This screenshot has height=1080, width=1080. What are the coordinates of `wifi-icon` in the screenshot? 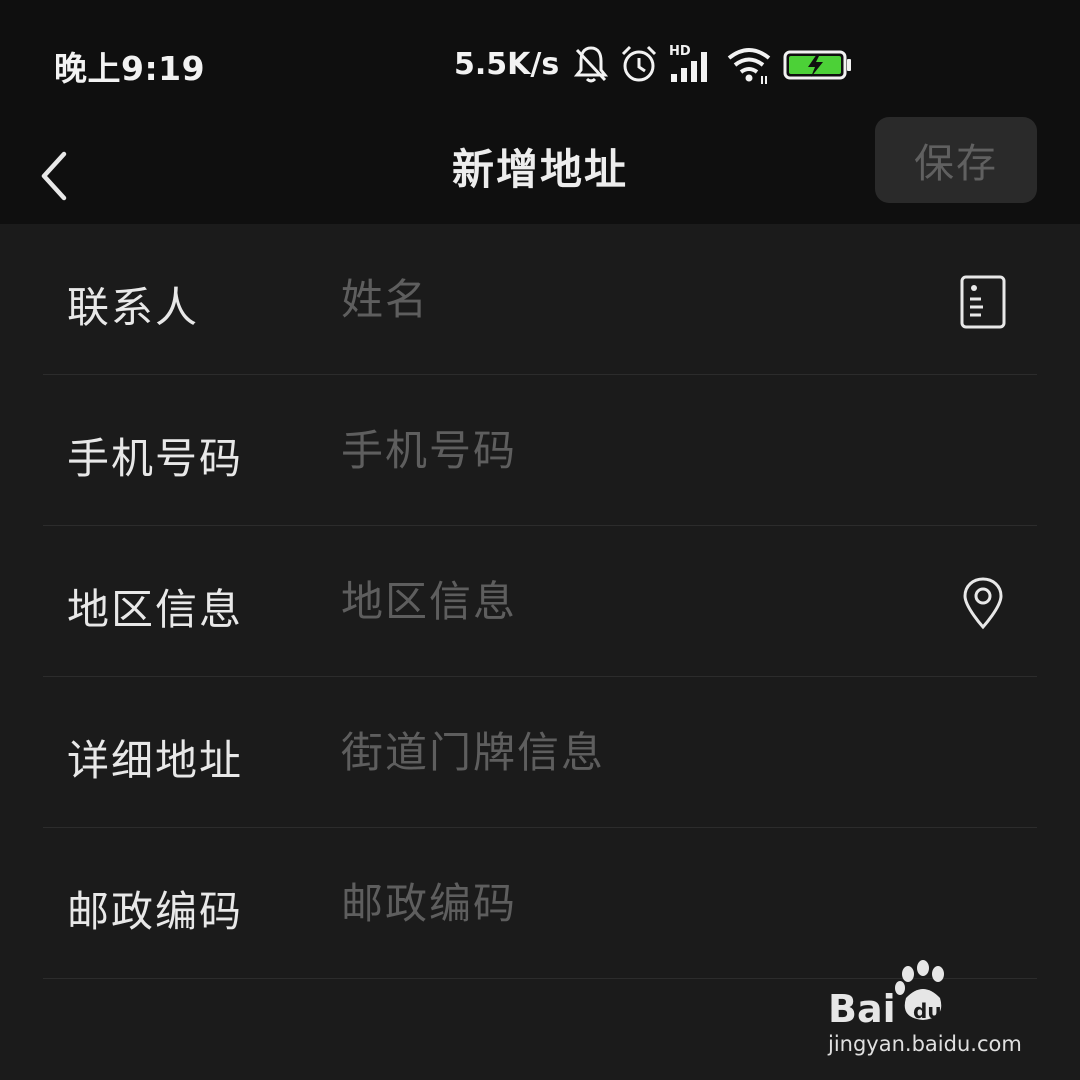 It's located at (749, 66).